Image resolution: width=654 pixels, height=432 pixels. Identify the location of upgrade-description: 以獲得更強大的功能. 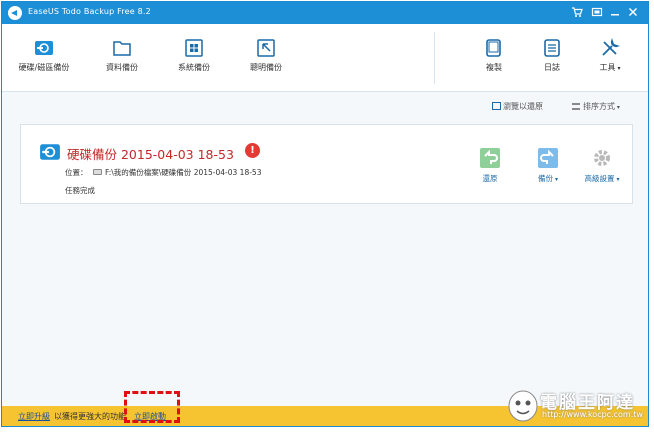
(90, 416).